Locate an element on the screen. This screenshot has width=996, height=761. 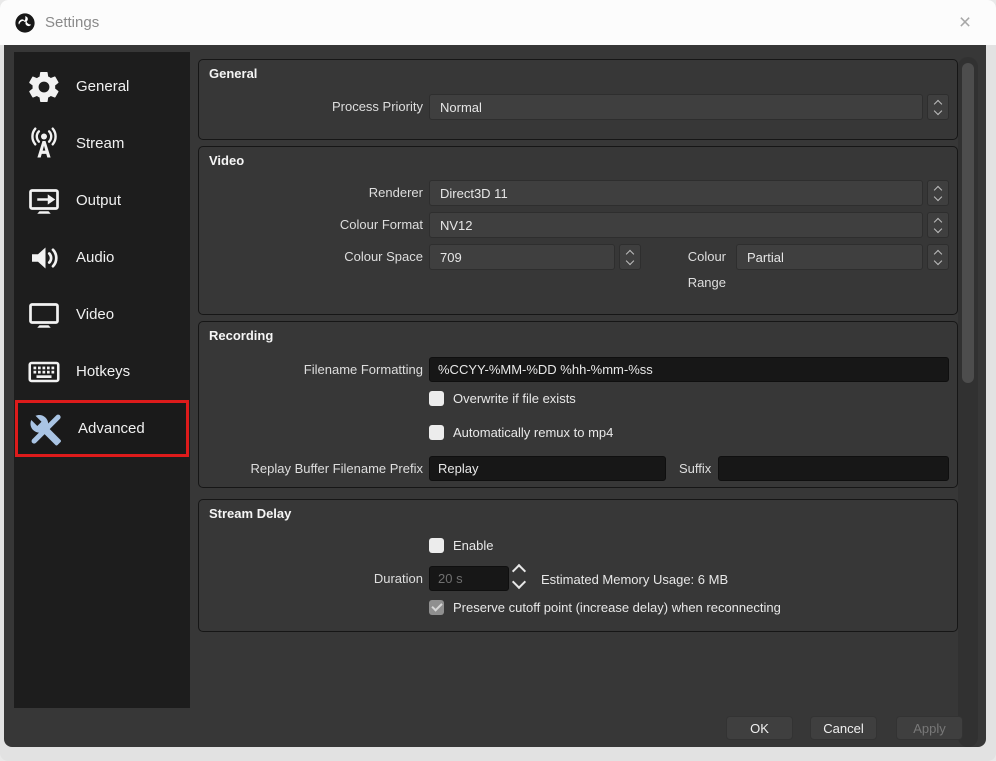
scrollbar-thumb is located at coordinates (968, 223).